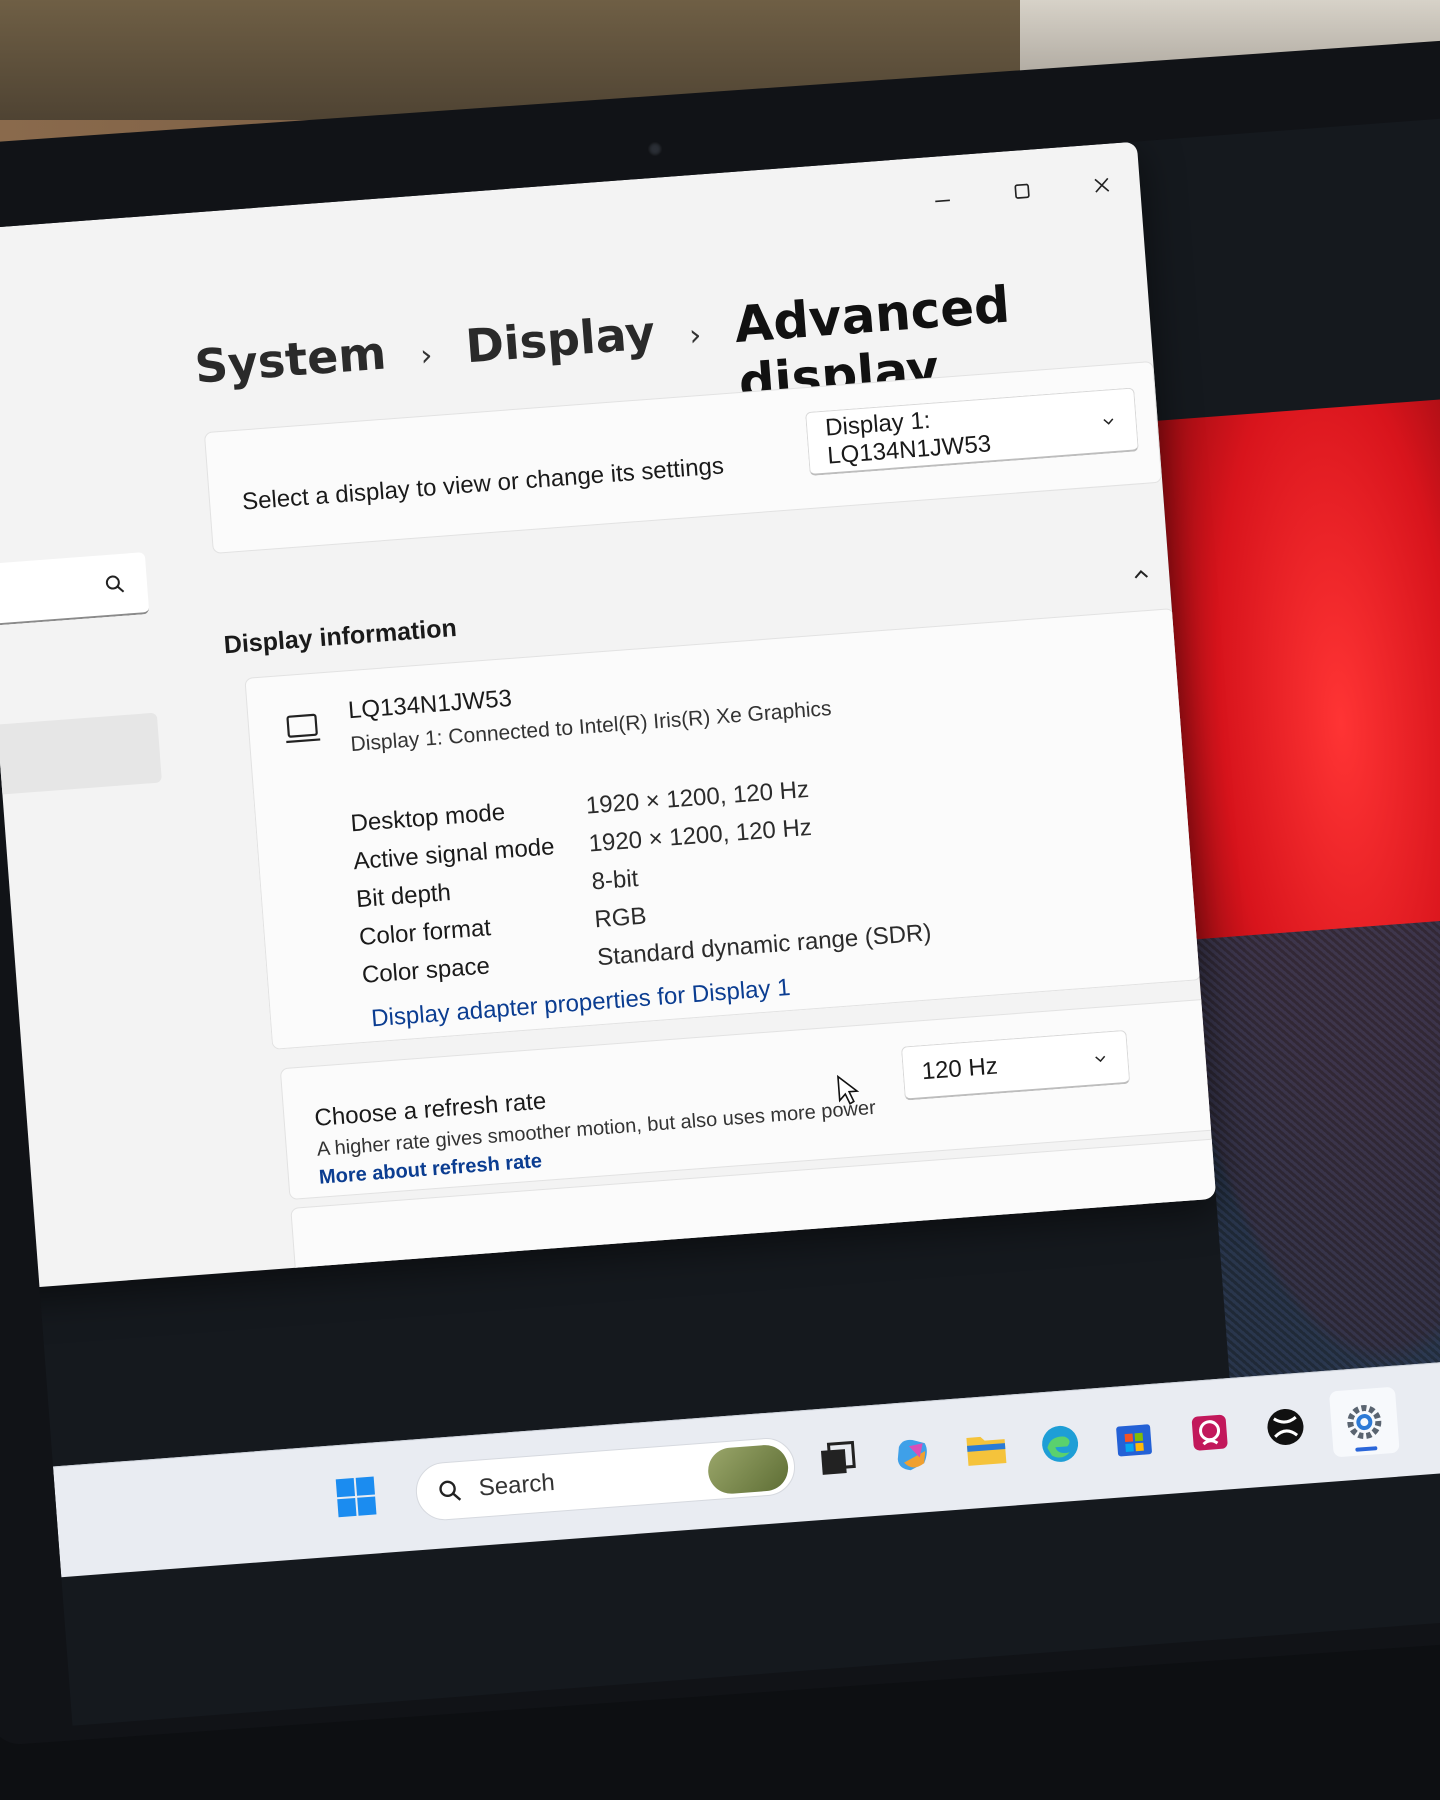 The image size is (1440, 1800). Describe the element at coordinates (748, 1469) in the screenshot. I see `search-highlight-image` at that location.